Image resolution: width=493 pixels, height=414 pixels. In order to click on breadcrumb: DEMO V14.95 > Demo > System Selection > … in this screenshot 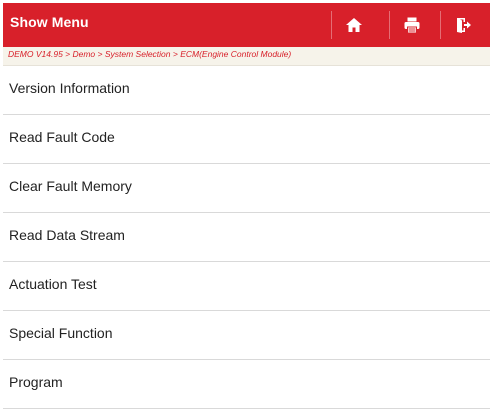, I will do `click(246, 56)`.